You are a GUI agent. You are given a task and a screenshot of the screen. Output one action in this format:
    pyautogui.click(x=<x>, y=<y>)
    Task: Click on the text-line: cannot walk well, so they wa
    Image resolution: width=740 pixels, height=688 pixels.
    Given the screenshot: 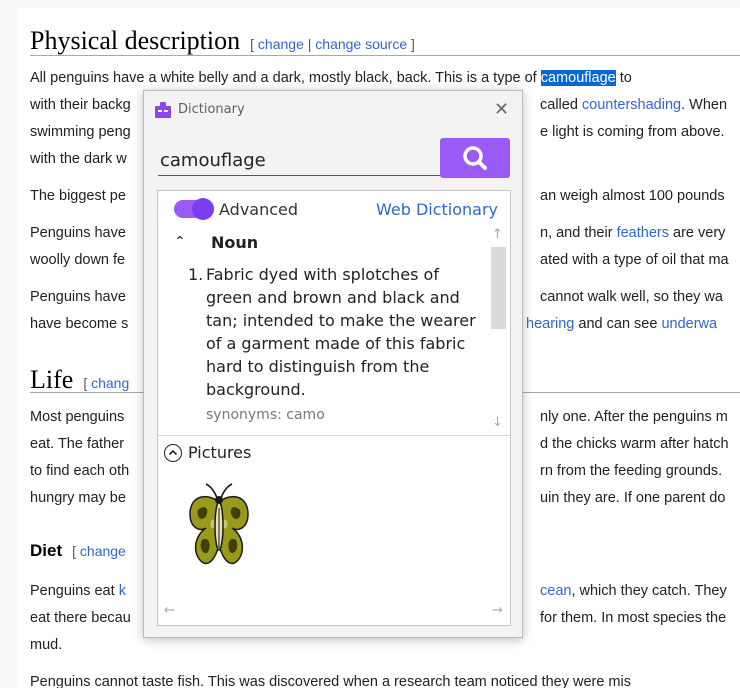 What is the action you would take?
    pyautogui.click(x=631, y=297)
    